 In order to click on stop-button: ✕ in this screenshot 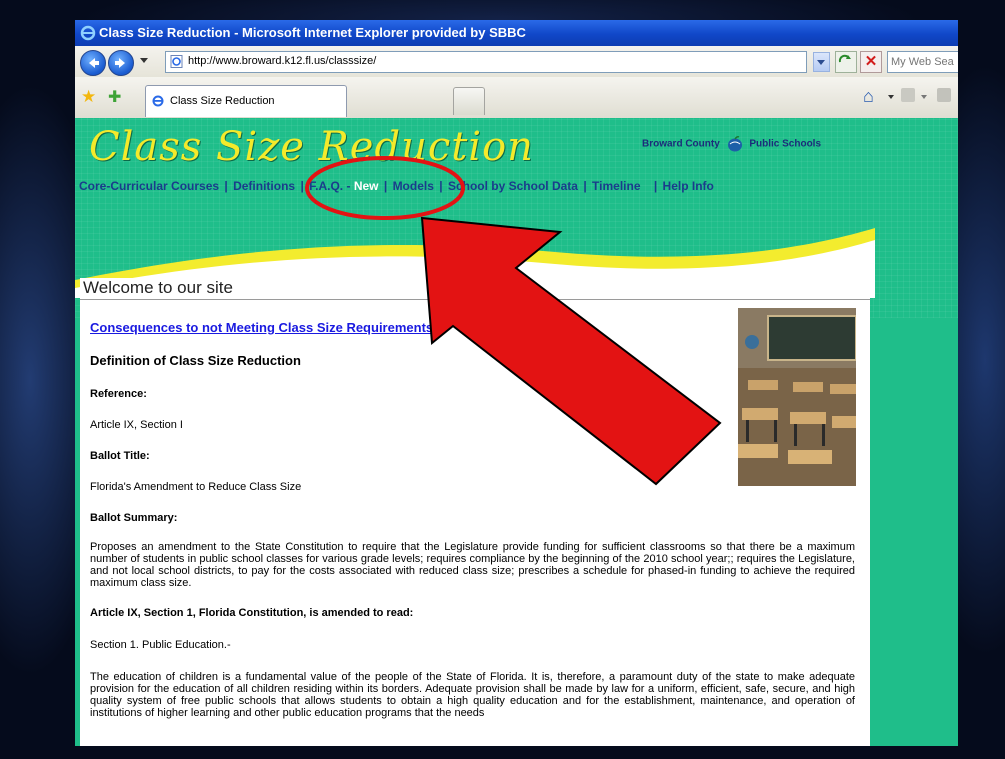, I will do `click(871, 62)`.